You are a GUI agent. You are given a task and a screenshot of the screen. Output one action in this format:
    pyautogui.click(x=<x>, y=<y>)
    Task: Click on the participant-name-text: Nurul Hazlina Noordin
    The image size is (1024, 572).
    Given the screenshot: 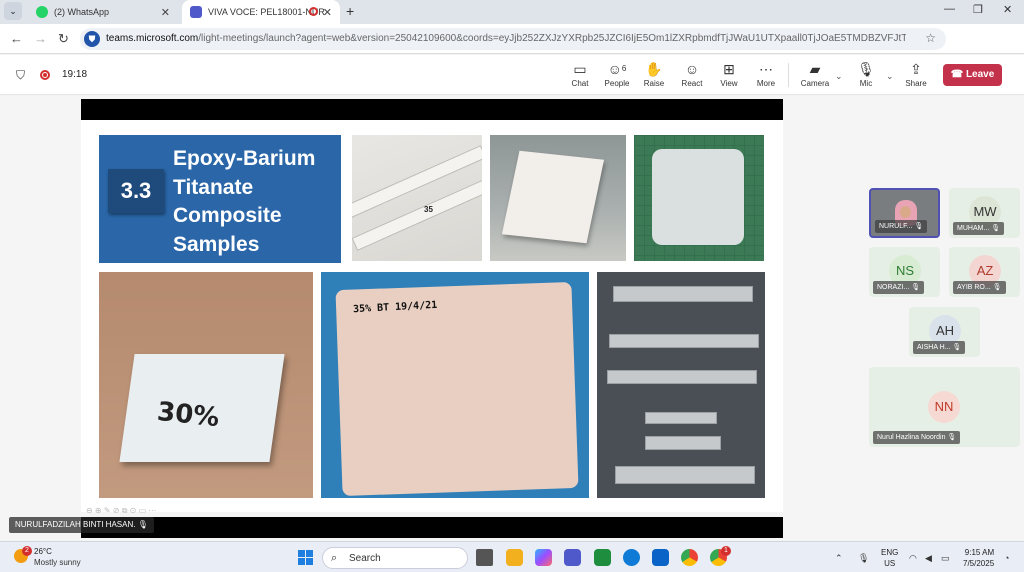 What is the action you would take?
    pyautogui.click(x=911, y=437)
    